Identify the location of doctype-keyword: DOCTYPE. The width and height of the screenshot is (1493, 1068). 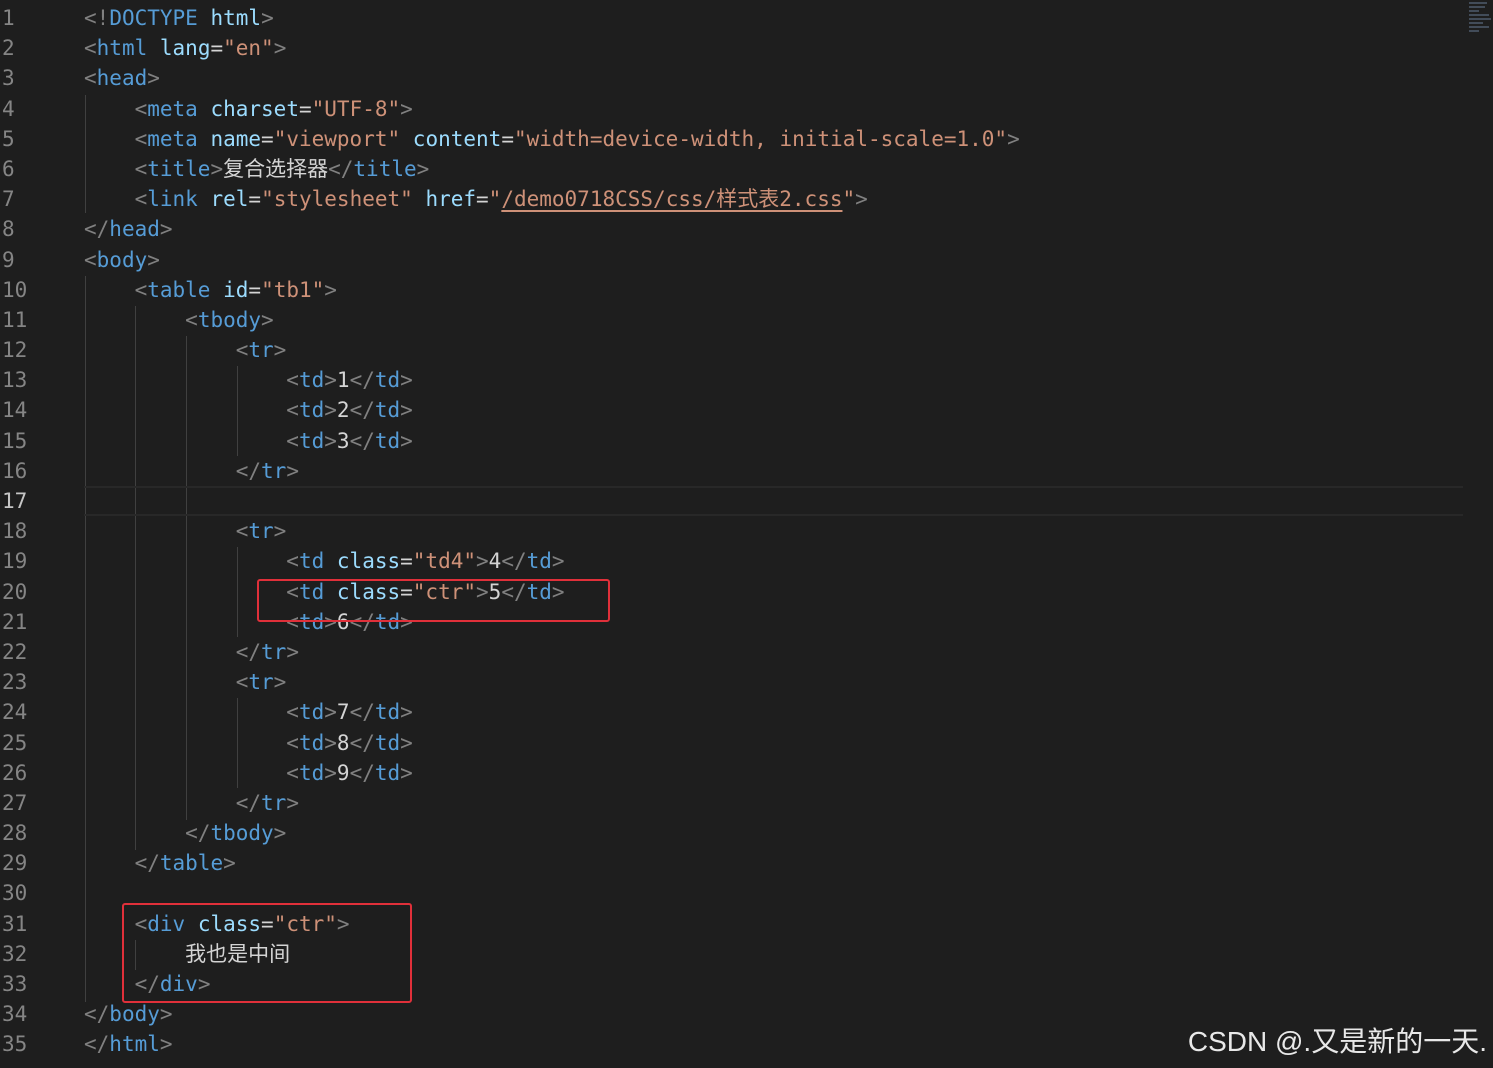
(153, 18).